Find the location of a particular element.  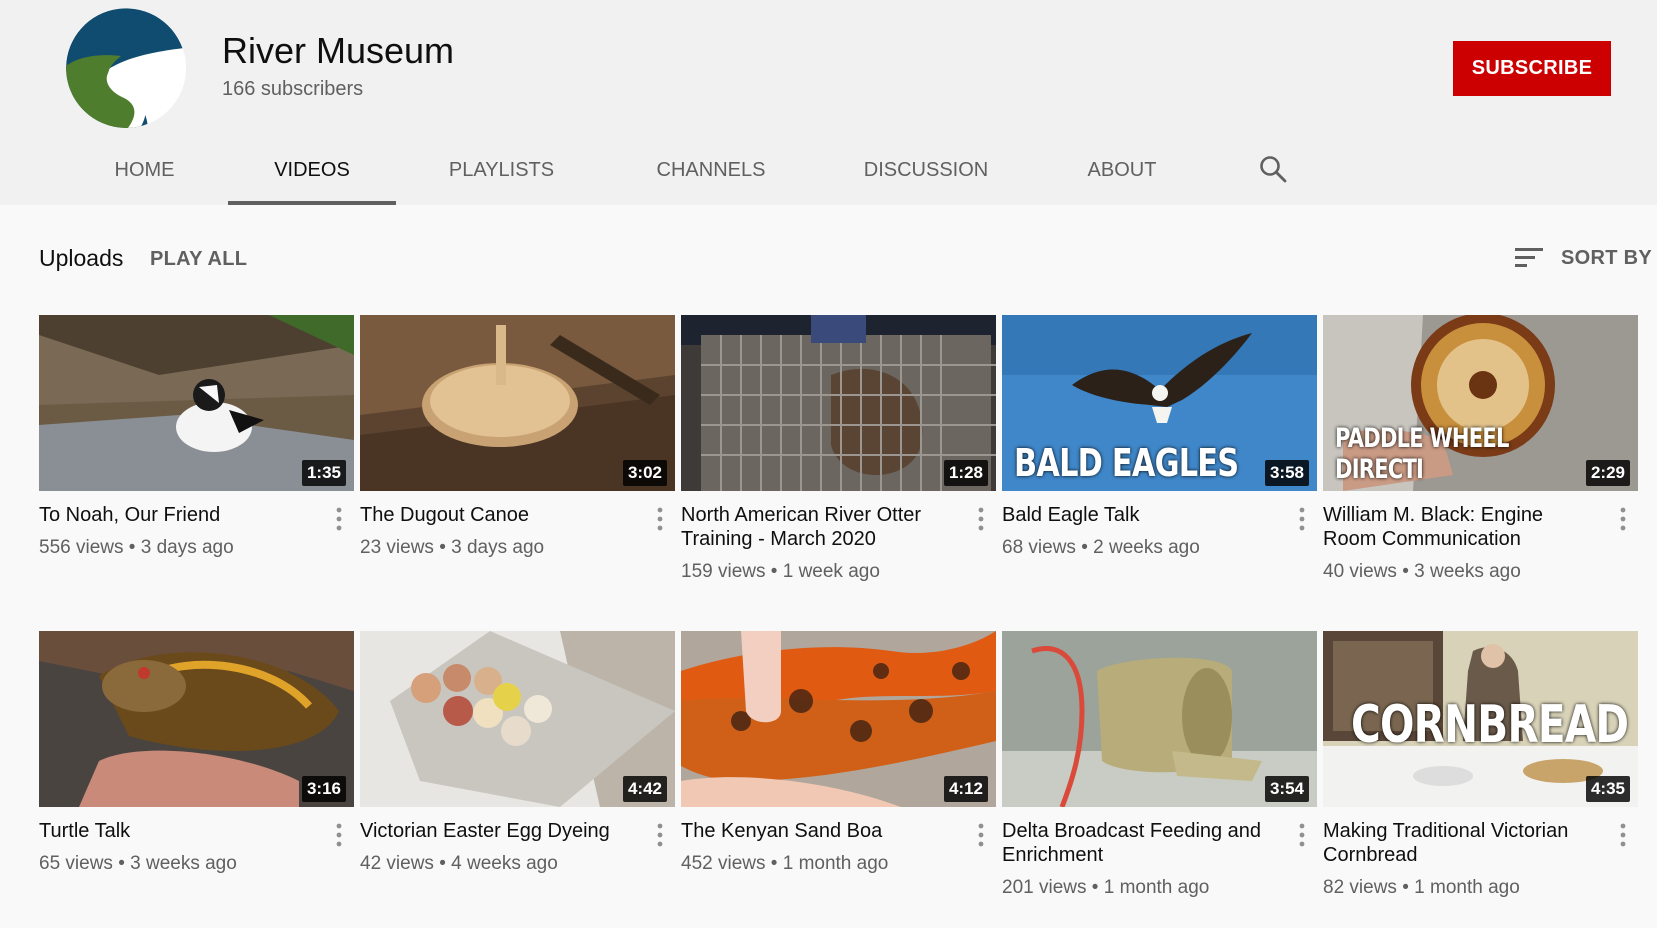

video-duration: 3:16 is located at coordinates (323, 789).